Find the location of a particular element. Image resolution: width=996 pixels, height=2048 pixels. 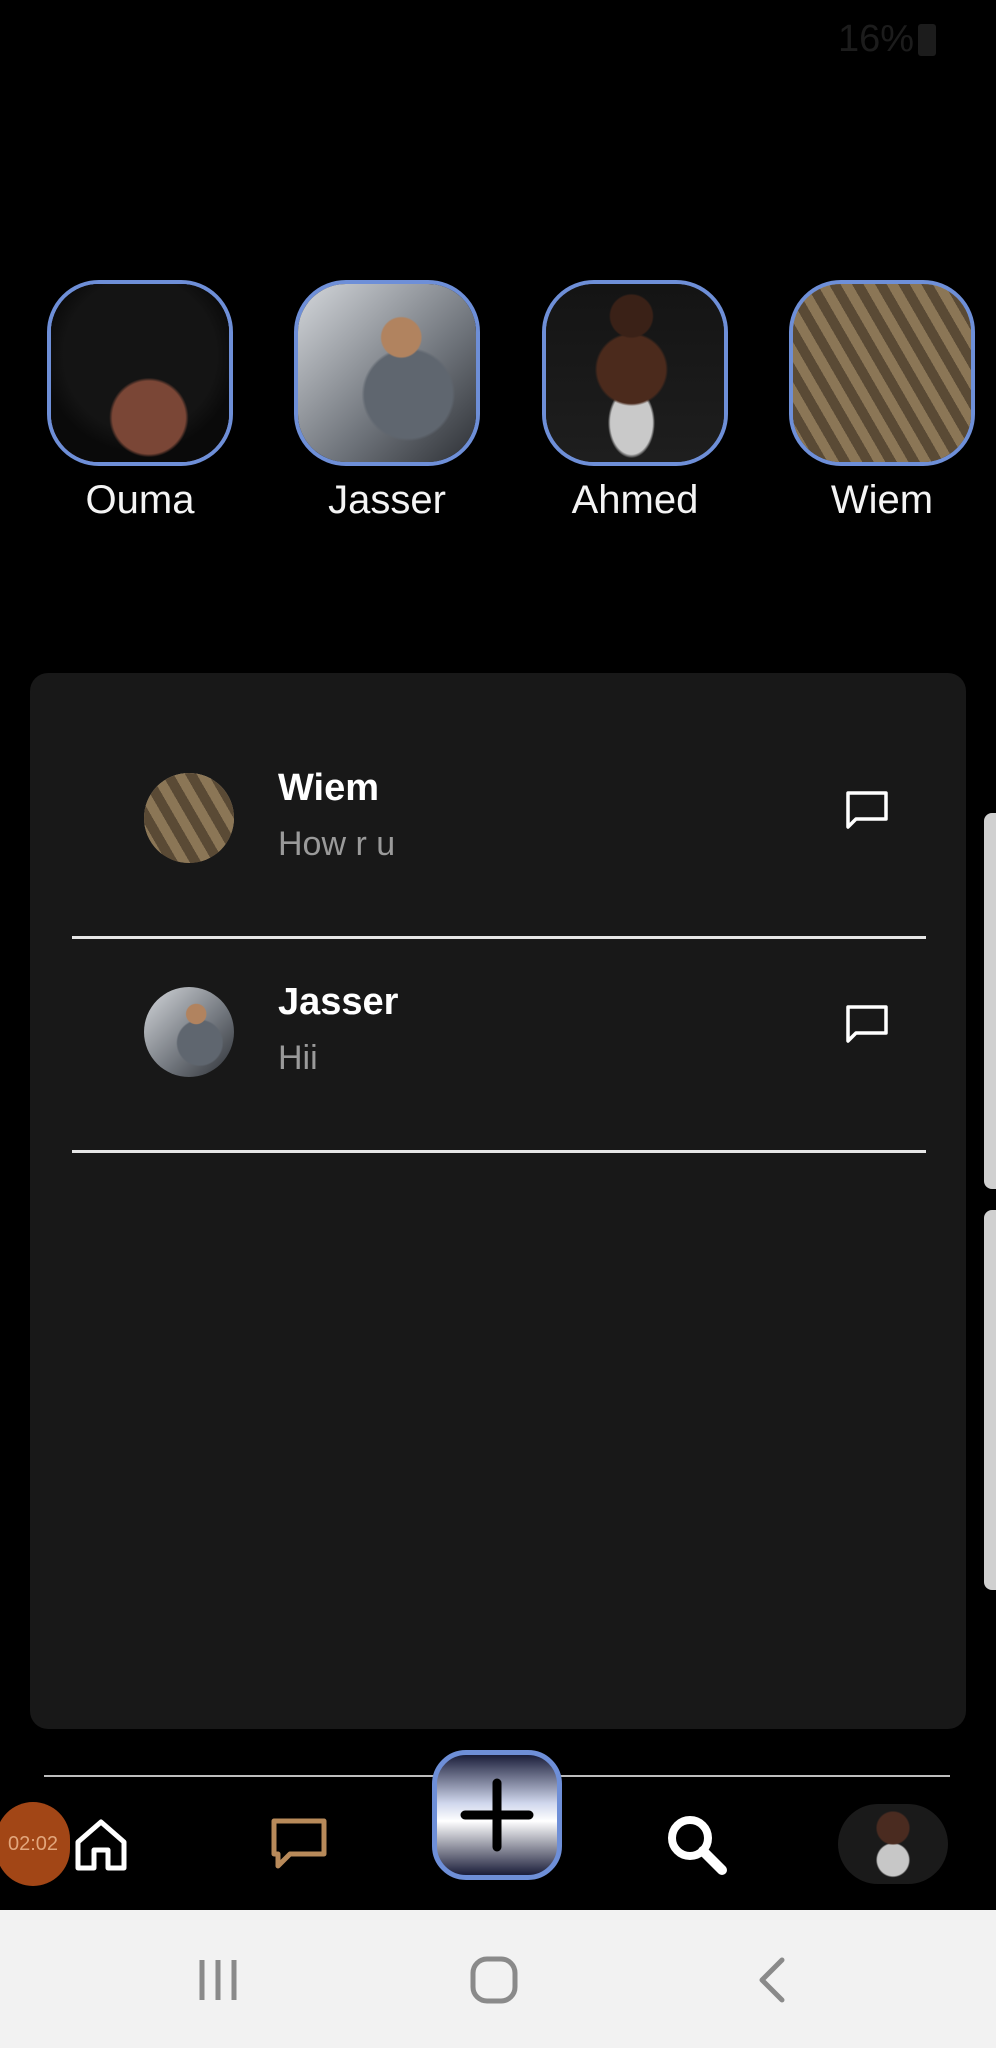

story-name: Wiem is located at coordinates (882, 500).